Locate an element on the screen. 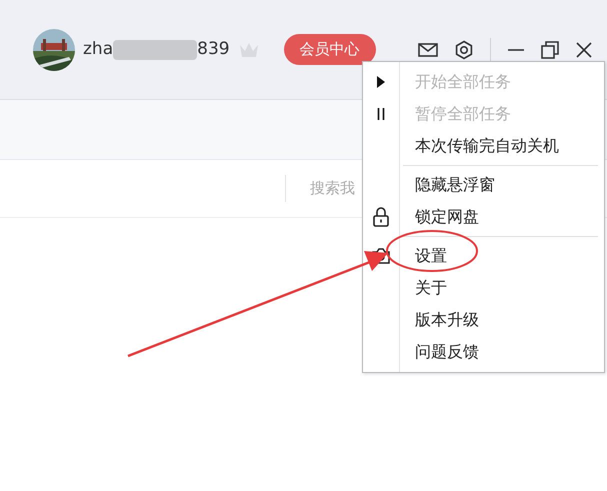 This screenshot has width=607, height=491. menu-item: 设置 is located at coordinates (423, 256).